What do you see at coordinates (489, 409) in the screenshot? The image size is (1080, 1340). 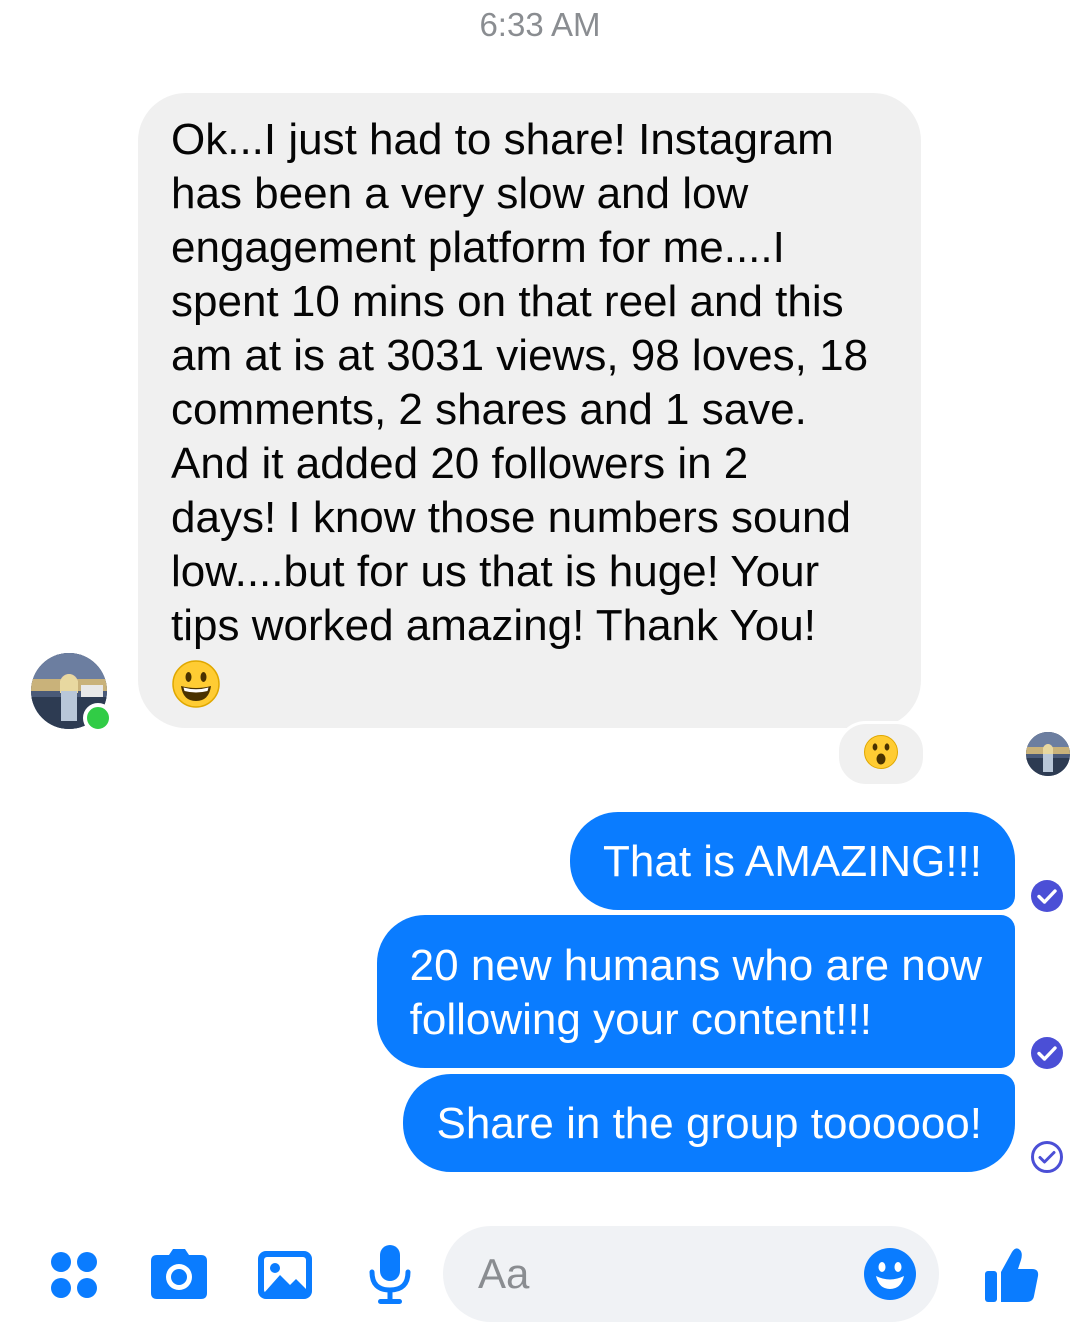 I see `message-line: comments, 2 shares and 1 save.` at bounding box center [489, 409].